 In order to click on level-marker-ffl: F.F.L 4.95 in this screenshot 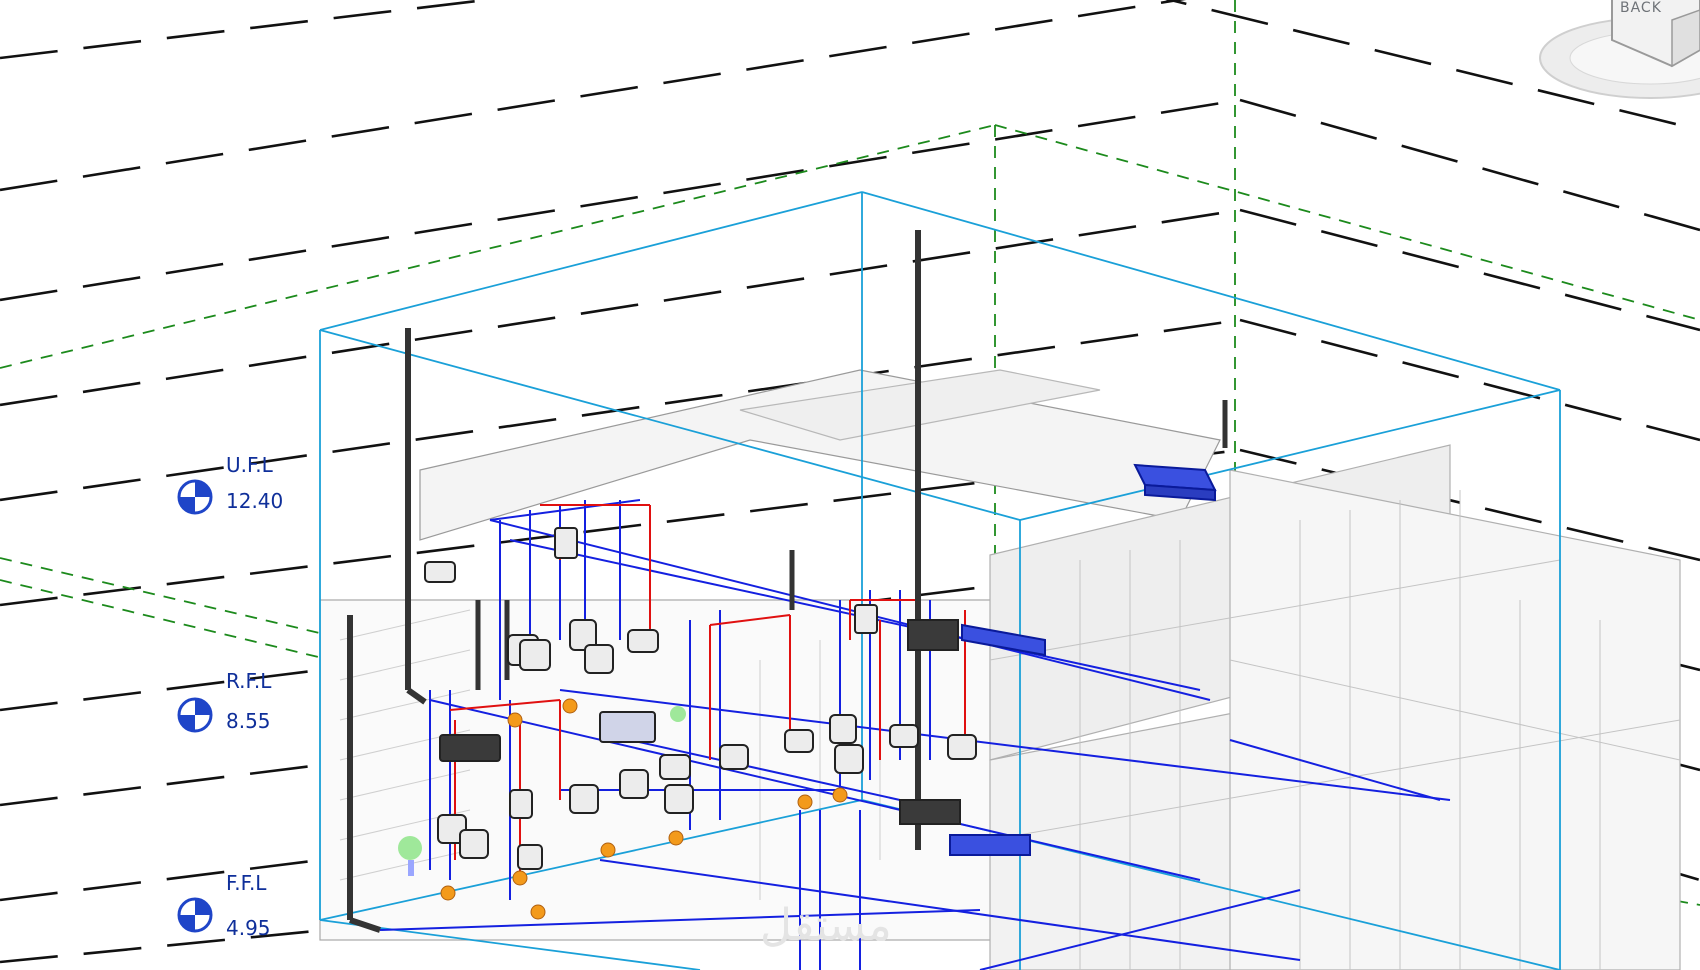, I will do `click(224, 905)`.